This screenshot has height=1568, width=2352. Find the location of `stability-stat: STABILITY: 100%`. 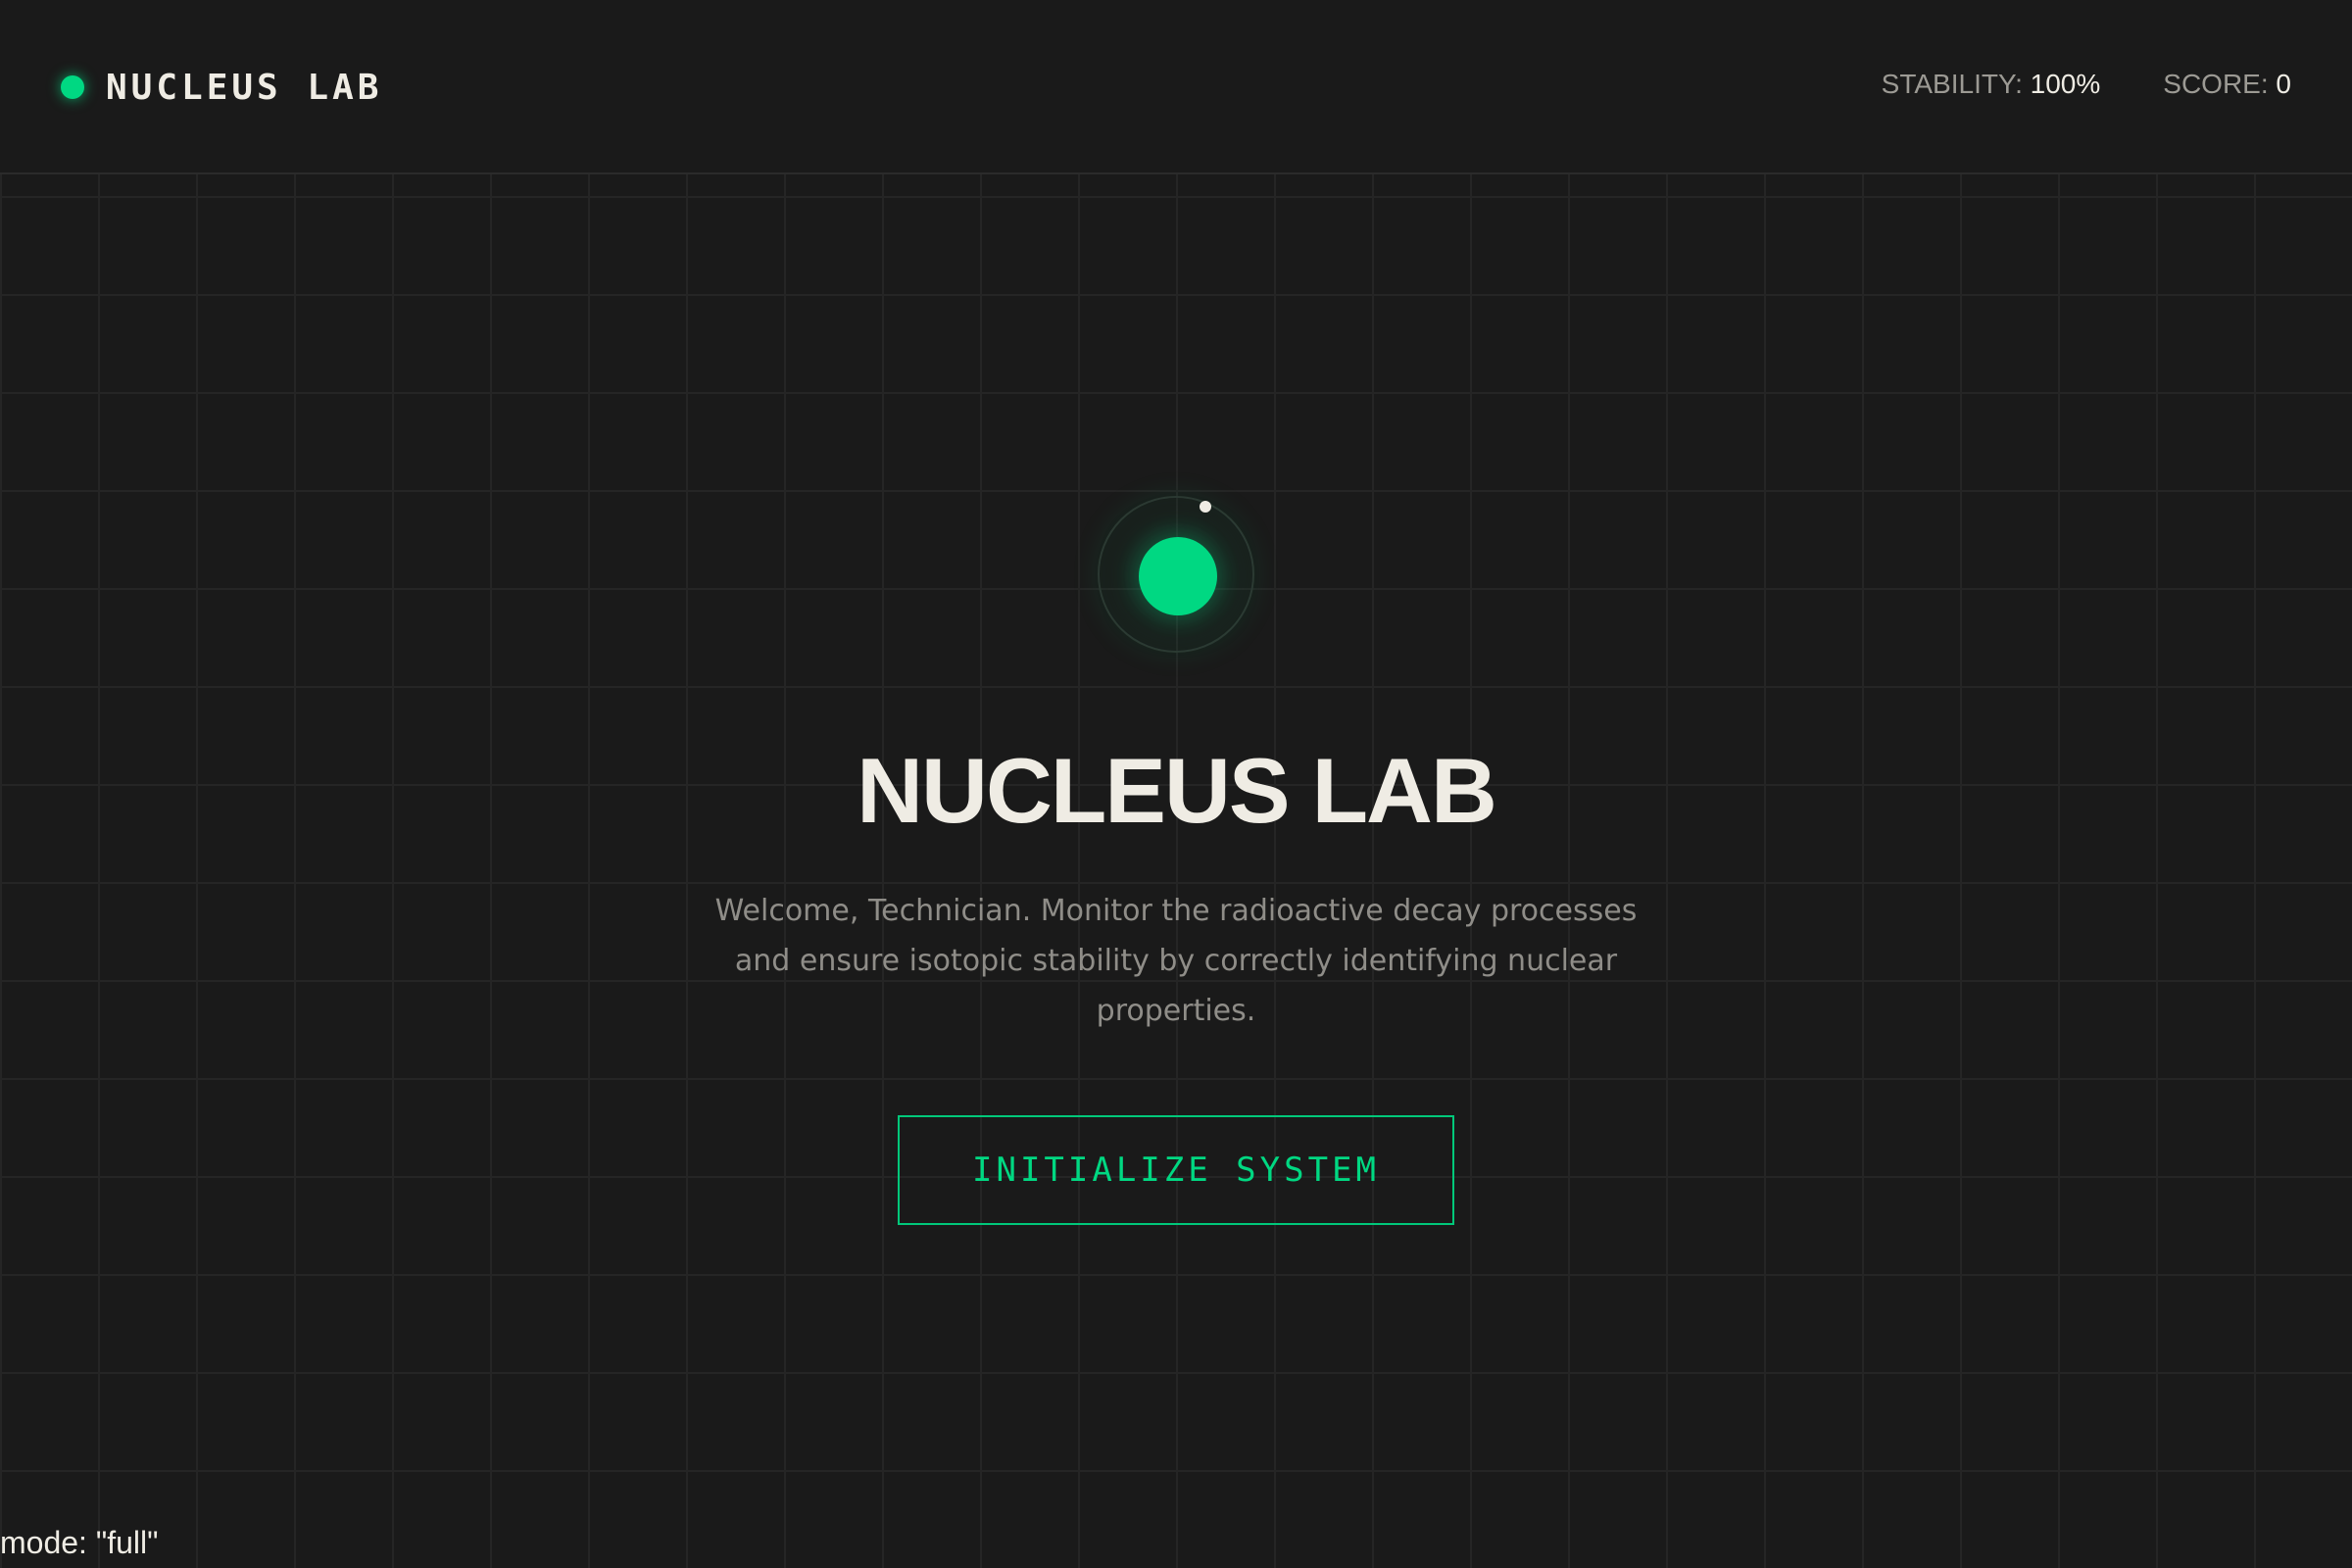

stability-stat: STABILITY: 100% is located at coordinates (1991, 84).